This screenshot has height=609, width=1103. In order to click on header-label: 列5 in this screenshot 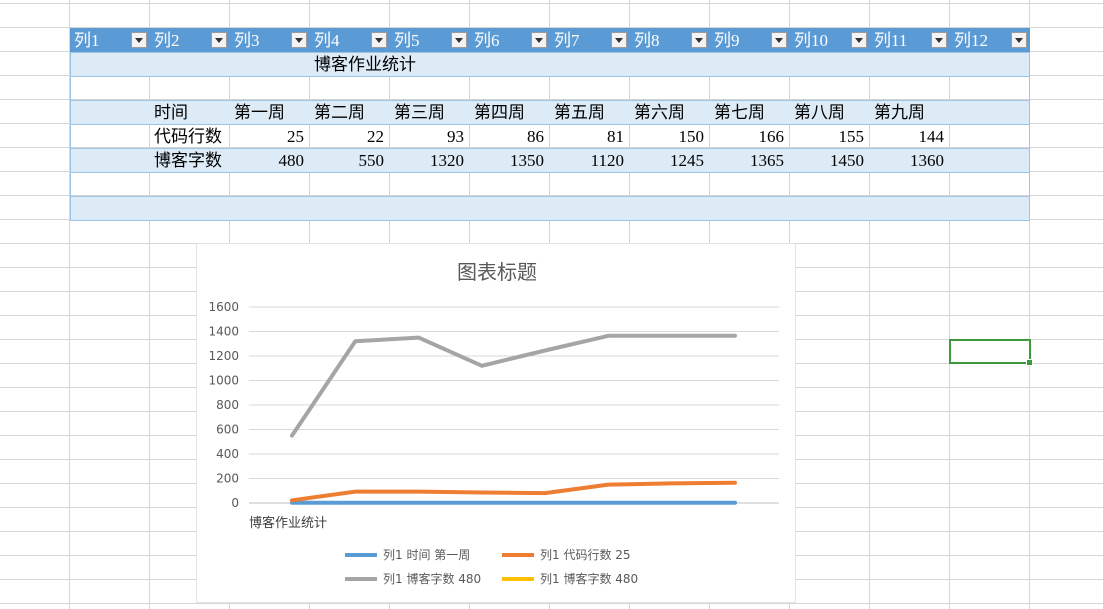, I will do `click(407, 40)`.